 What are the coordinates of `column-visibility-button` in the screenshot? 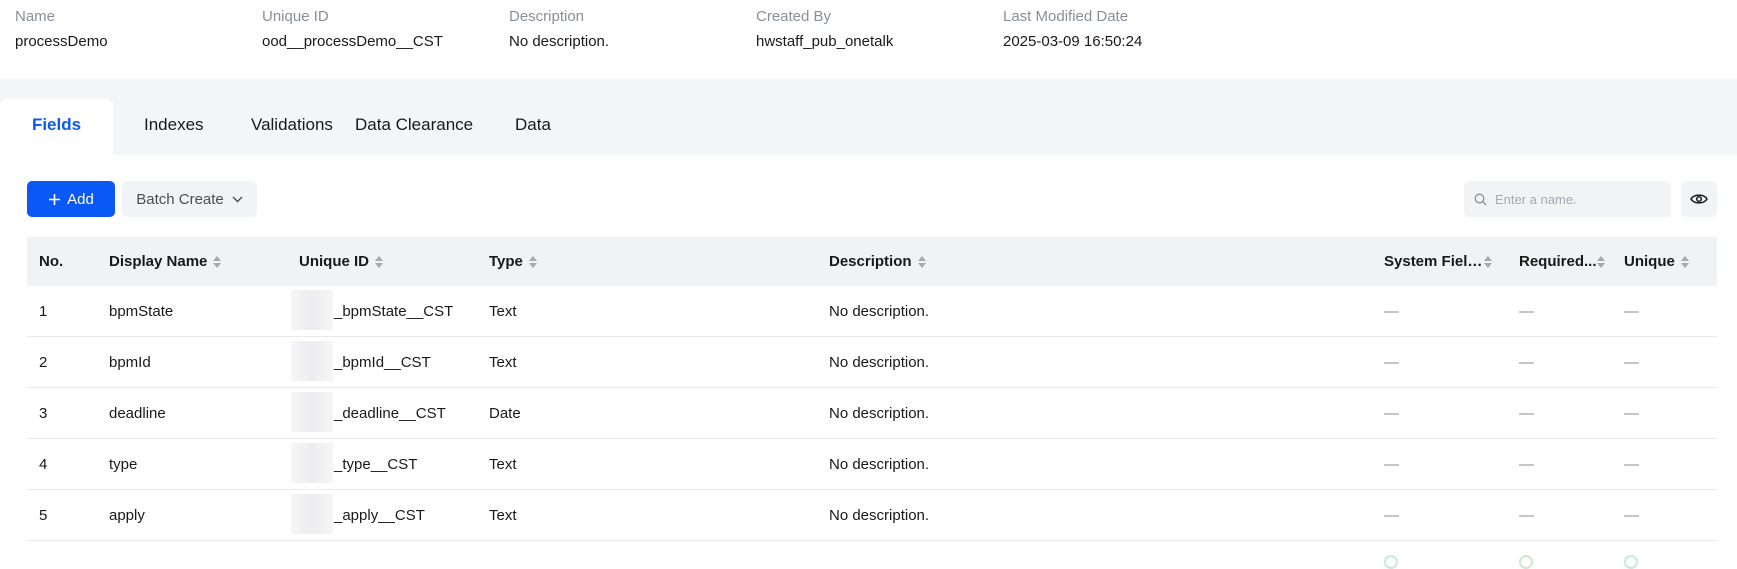 It's located at (1699, 199).